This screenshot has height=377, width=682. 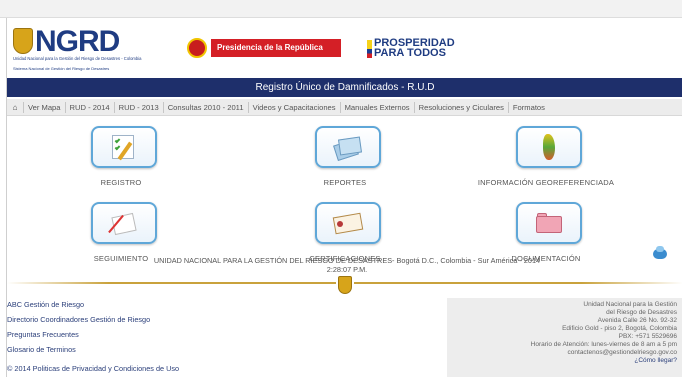 I want to click on tile-label-georeferenciada: INFORMACIÓN GEOREFERENCIADA, so click(x=546, y=182).